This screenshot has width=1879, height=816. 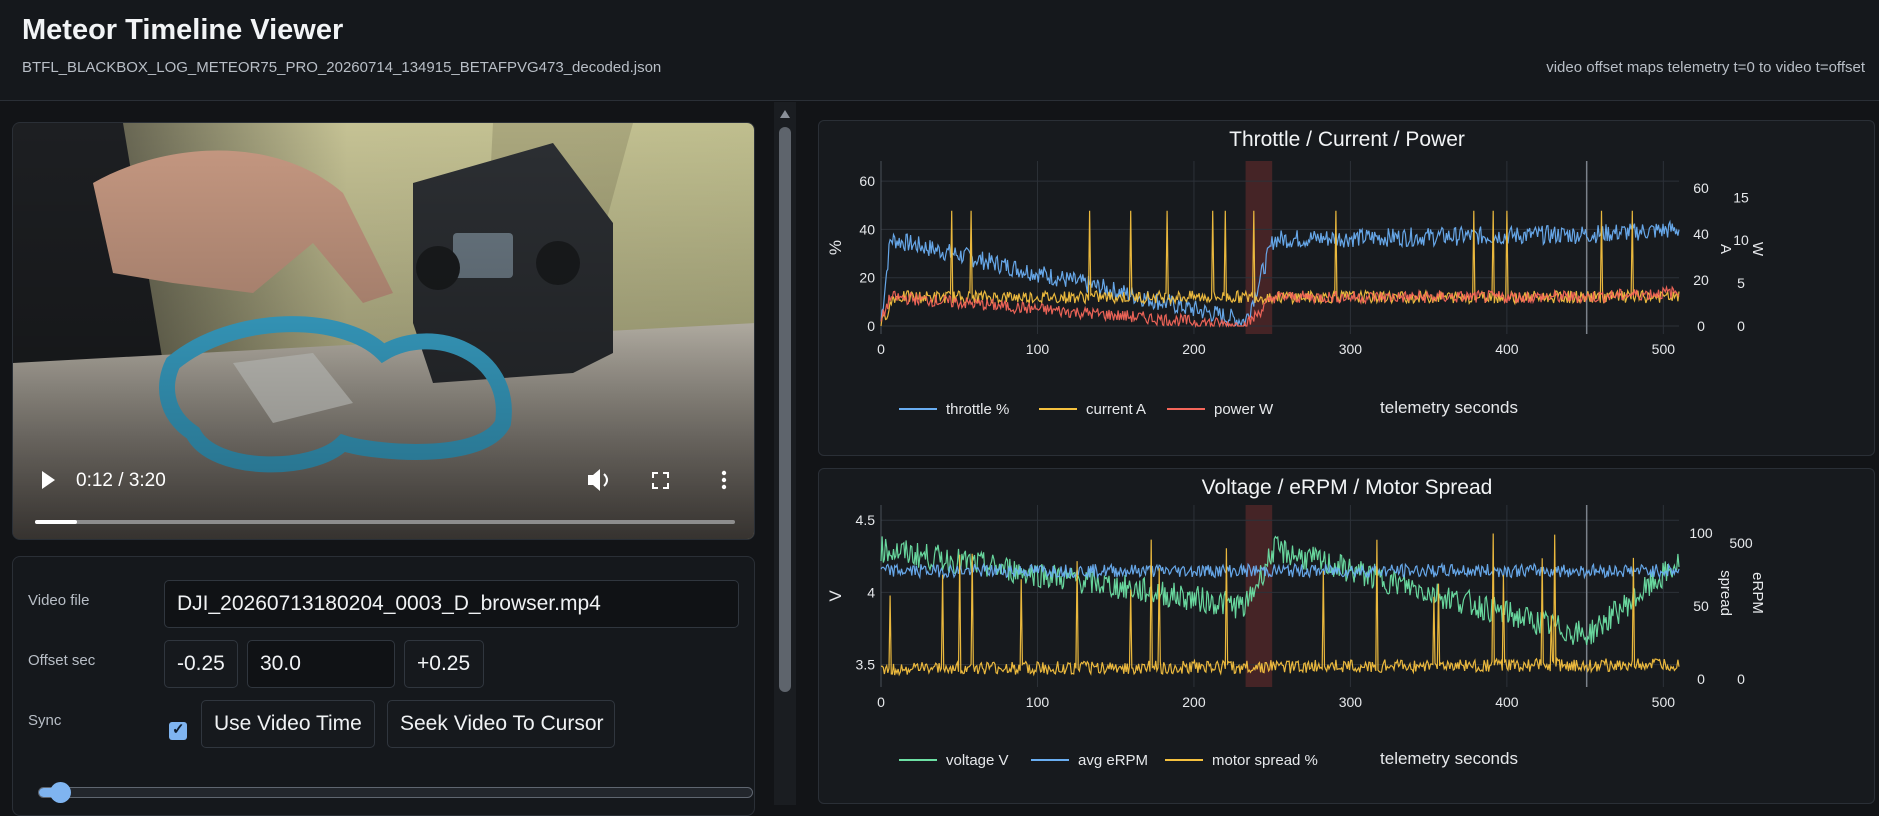 I want to click on y3-tick-label: 15, so click(x=1741, y=197).